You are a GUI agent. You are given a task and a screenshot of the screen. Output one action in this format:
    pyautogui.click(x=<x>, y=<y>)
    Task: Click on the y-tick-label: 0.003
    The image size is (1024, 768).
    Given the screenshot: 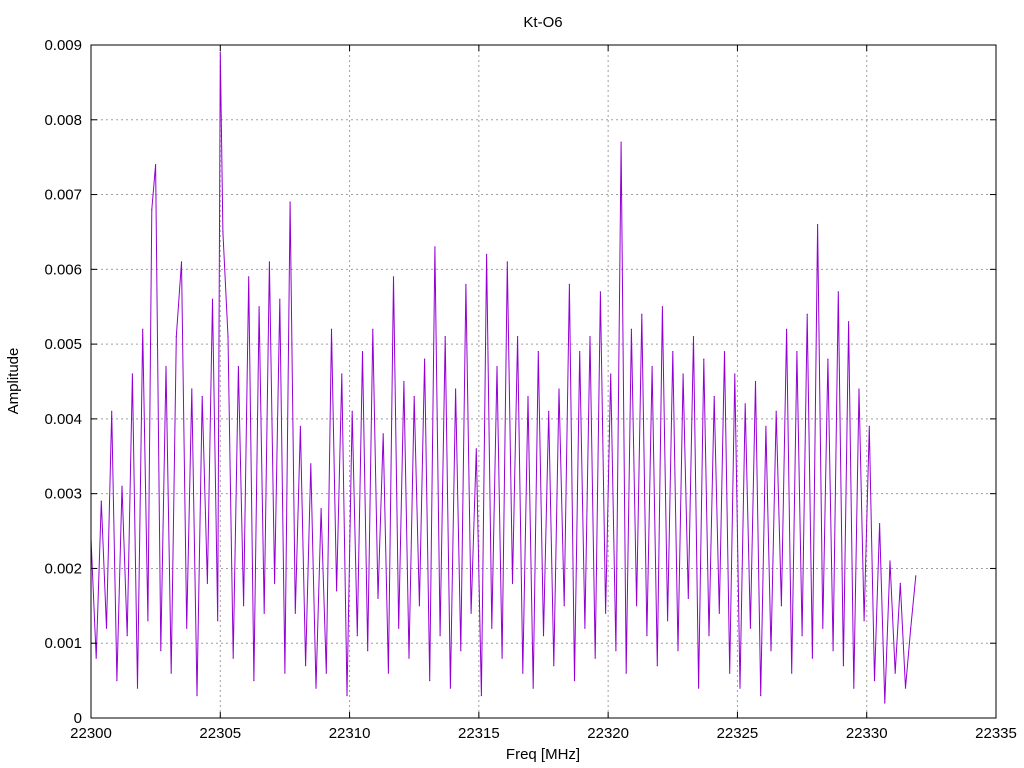 What is the action you would take?
    pyautogui.click(x=63, y=494)
    